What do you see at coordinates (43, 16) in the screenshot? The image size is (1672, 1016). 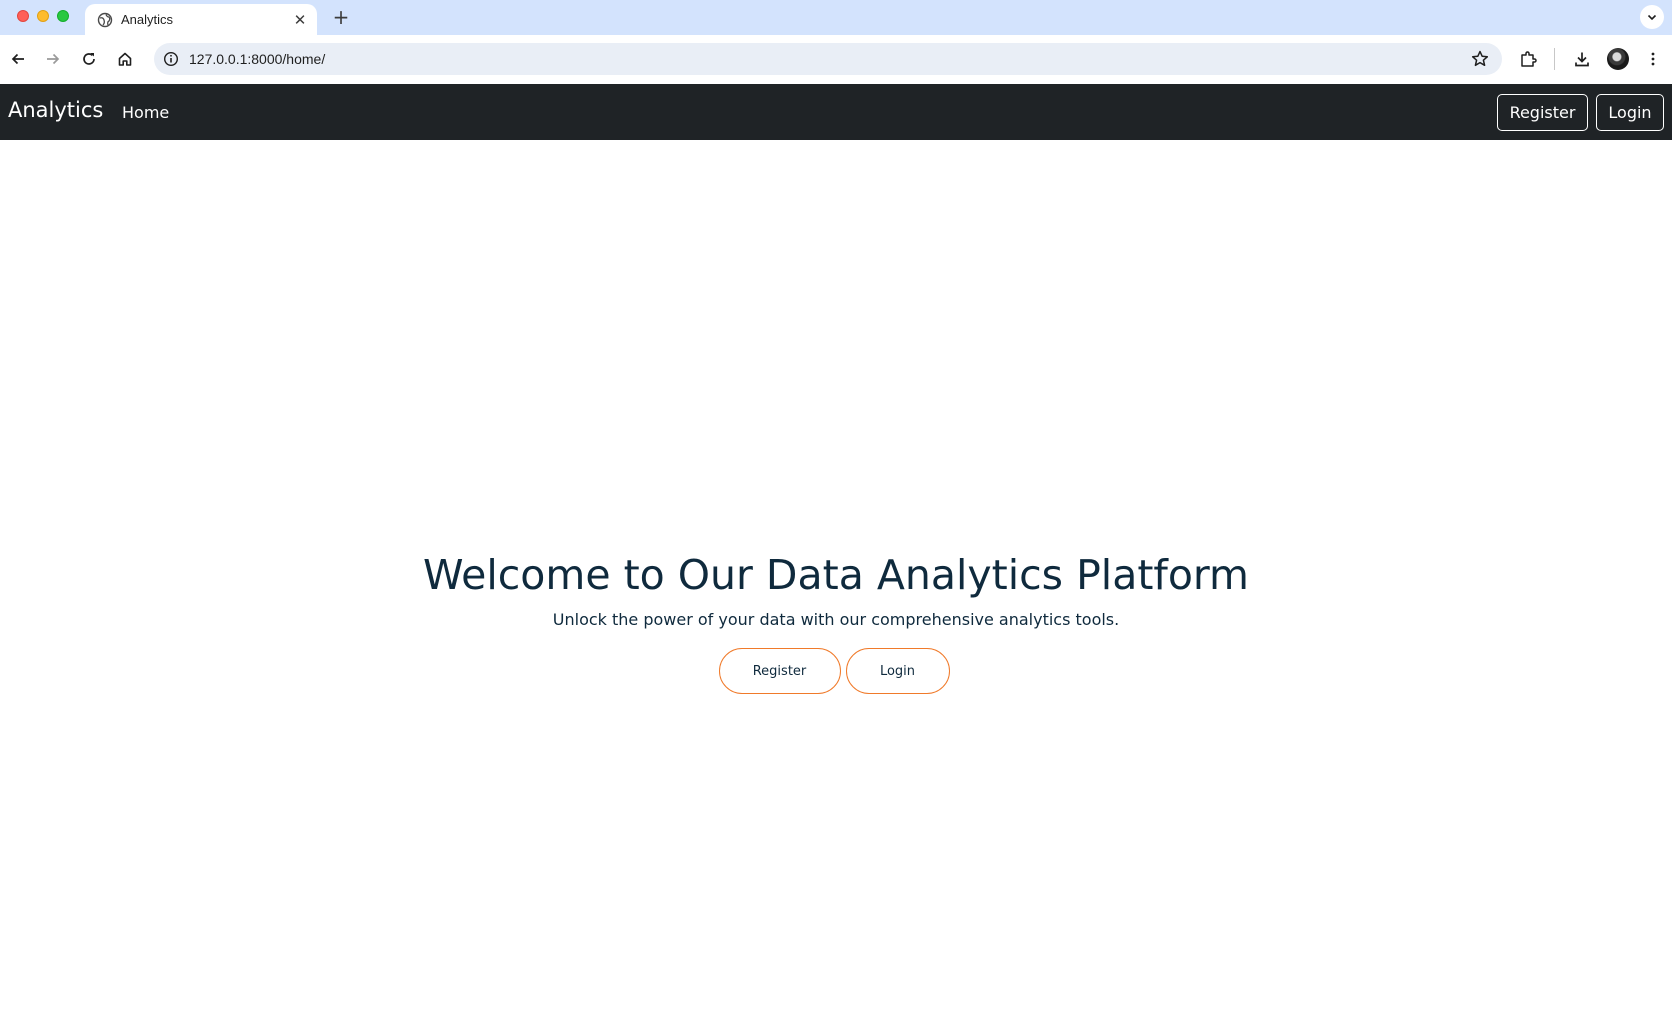 I see `window-minimize-button` at bounding box center [43, 16].